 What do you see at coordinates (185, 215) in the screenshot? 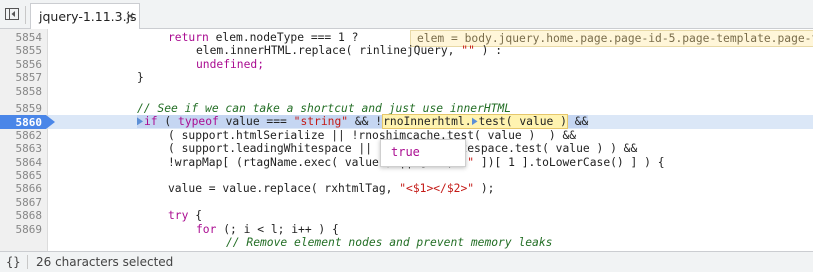
I see `code-line: try {` at bounding box center [185, 215].